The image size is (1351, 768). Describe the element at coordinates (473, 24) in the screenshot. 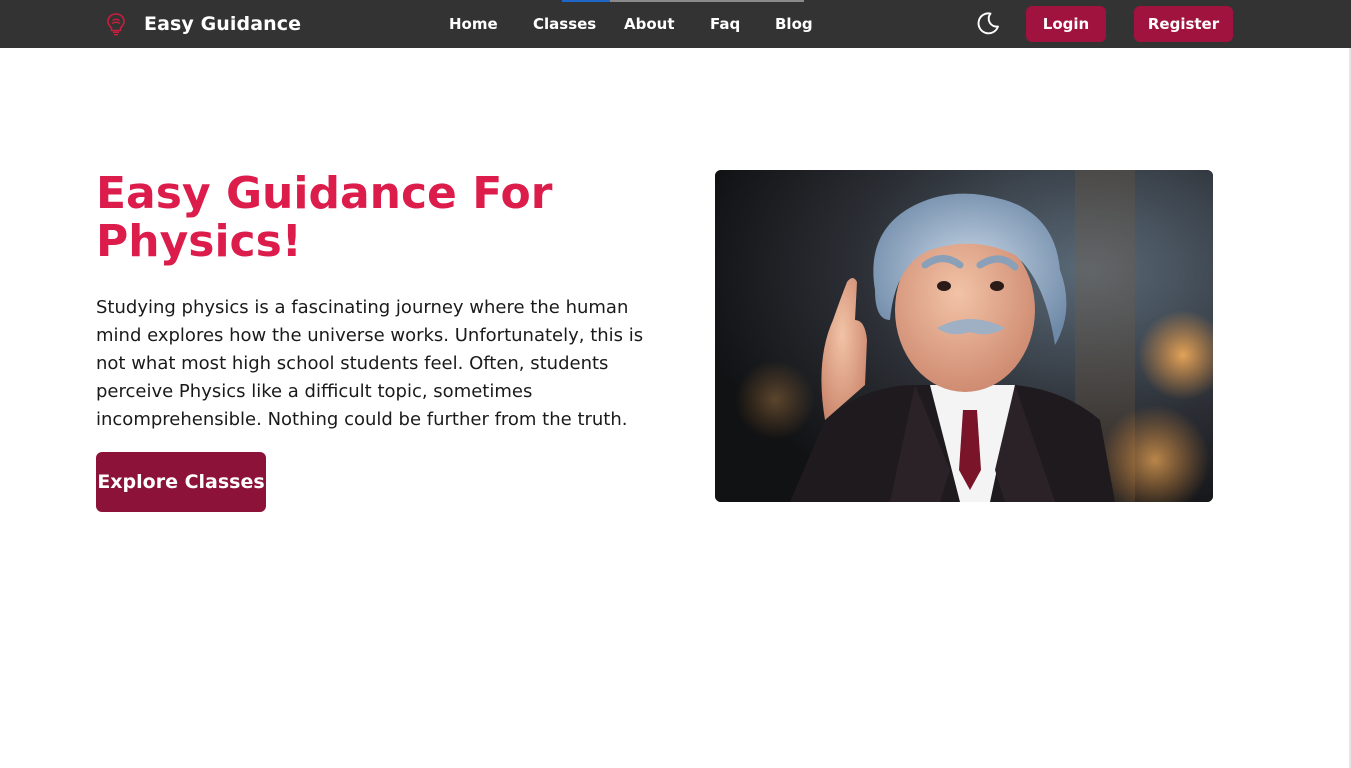

I see `nav-link-home: Home` at that location.